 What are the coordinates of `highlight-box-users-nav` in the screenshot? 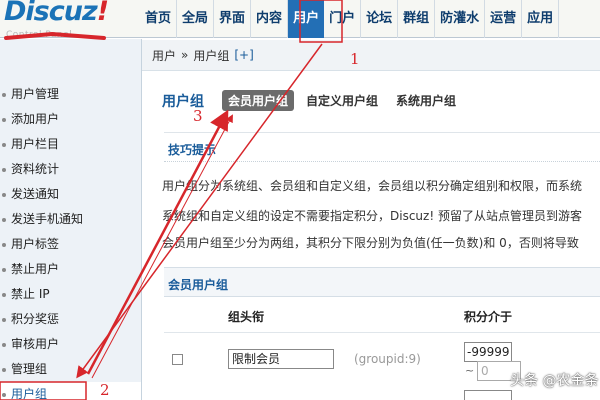 It's located at (321, 21).